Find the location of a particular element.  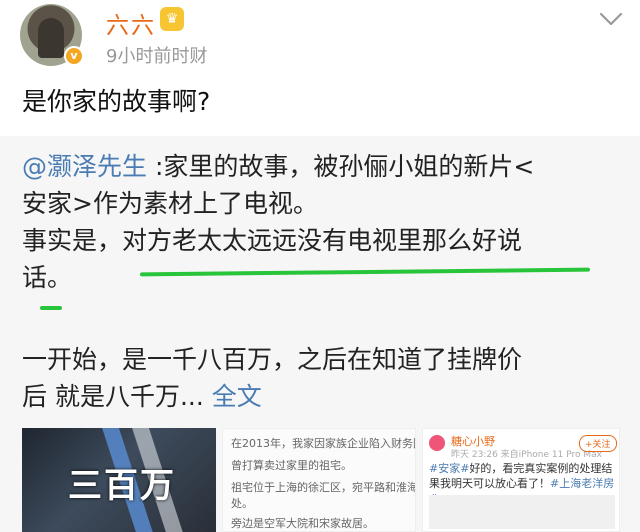

repost-line-1: @灏泽先生 :家里的故事，被孙俪小姐的新片< is located at coordinates (322, 166).